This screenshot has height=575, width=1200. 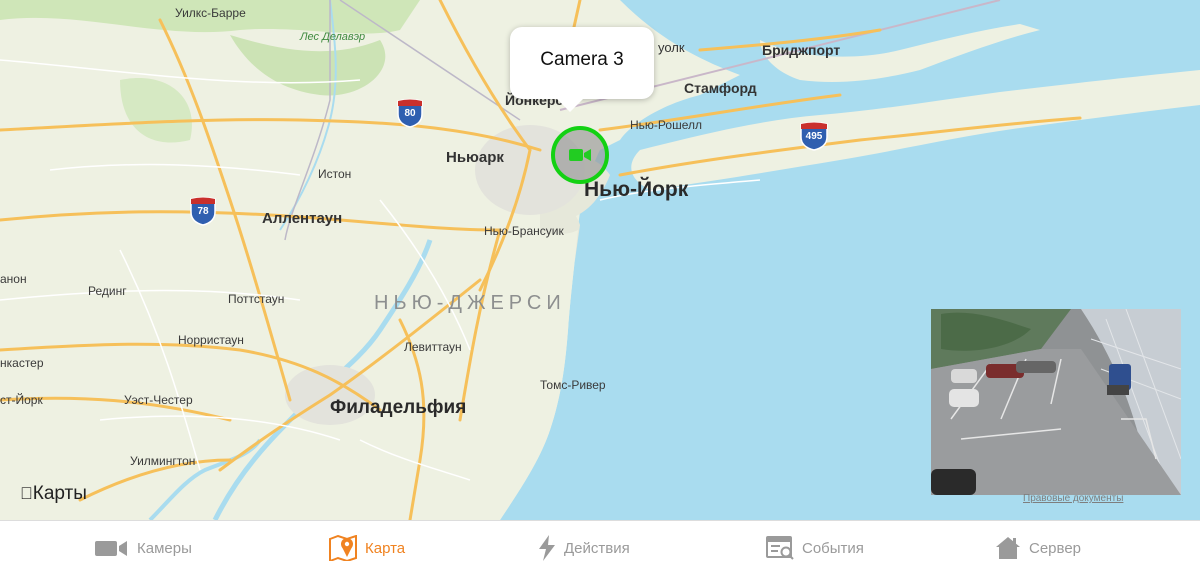 What do you see at coordinates (524, 231) in the screenshot?
I see `map-label-new-brunswick: Нью-Брансуик` at bounding box center [524, 231].